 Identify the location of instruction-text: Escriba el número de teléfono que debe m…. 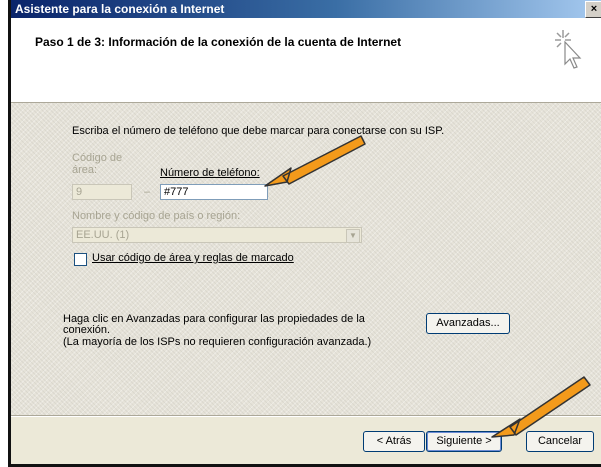
(258, 131).